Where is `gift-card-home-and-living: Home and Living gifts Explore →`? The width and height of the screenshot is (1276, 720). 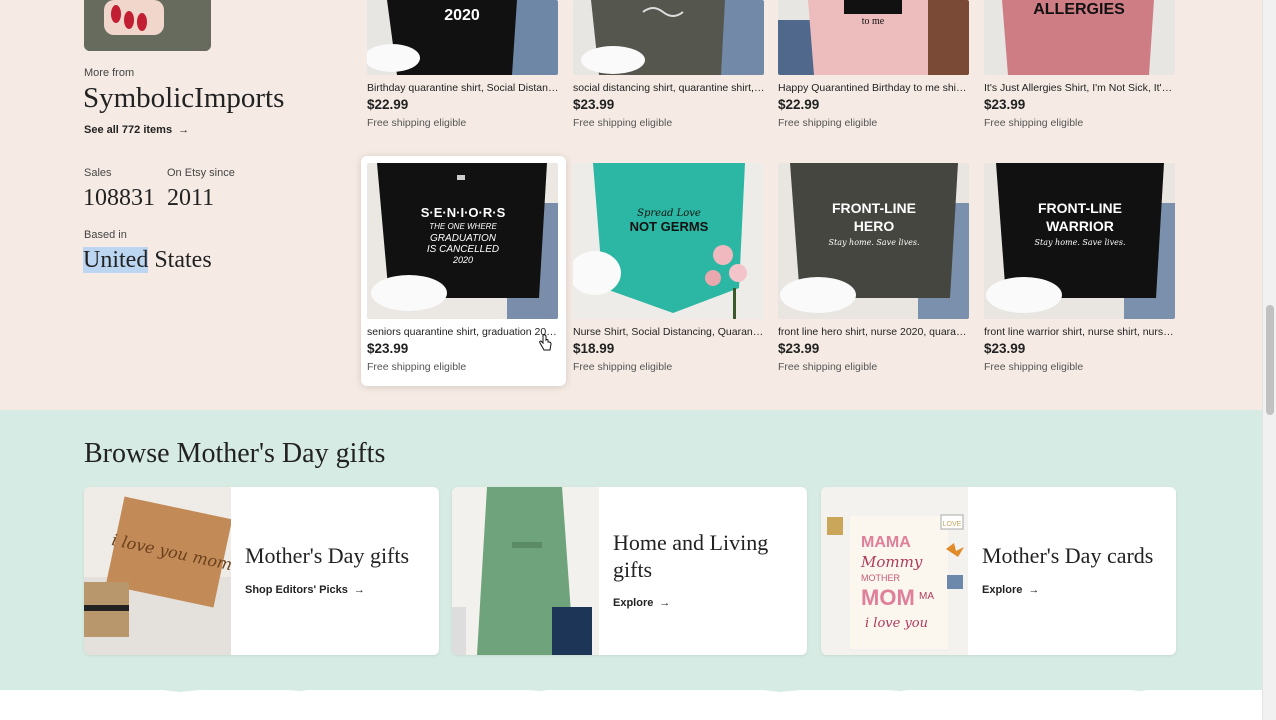 gift-card-home-and-living: Home and Living gifts Explore → is located at coordinates (629, 571).